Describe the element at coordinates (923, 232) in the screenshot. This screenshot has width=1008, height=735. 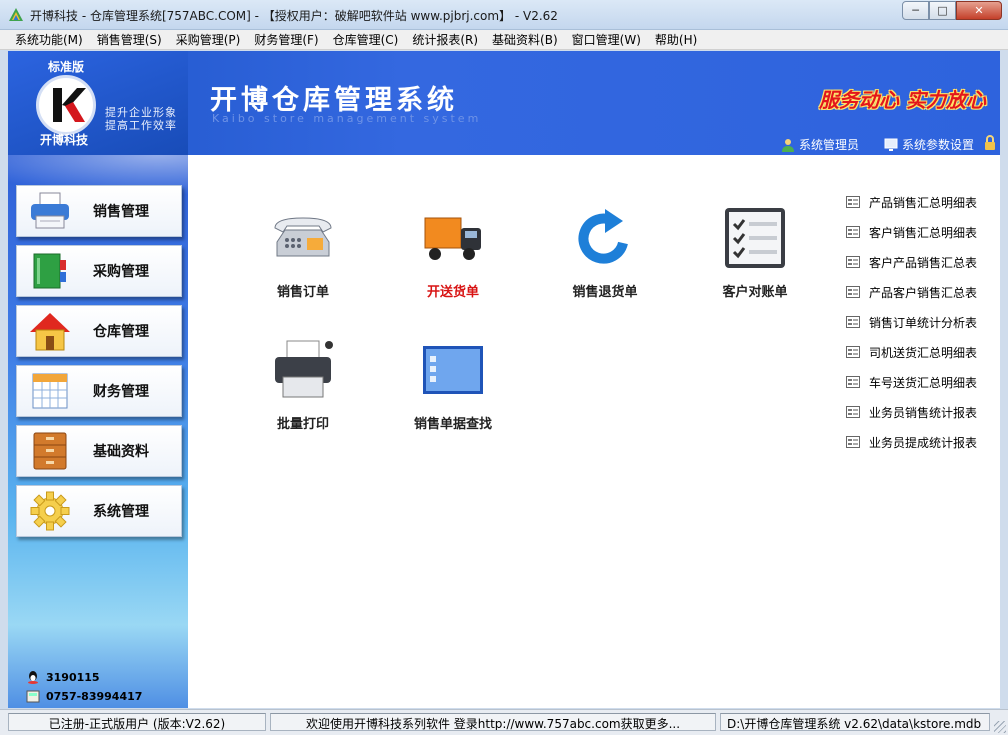
I see `report-label: 客户销售汇总明细表` at that location.